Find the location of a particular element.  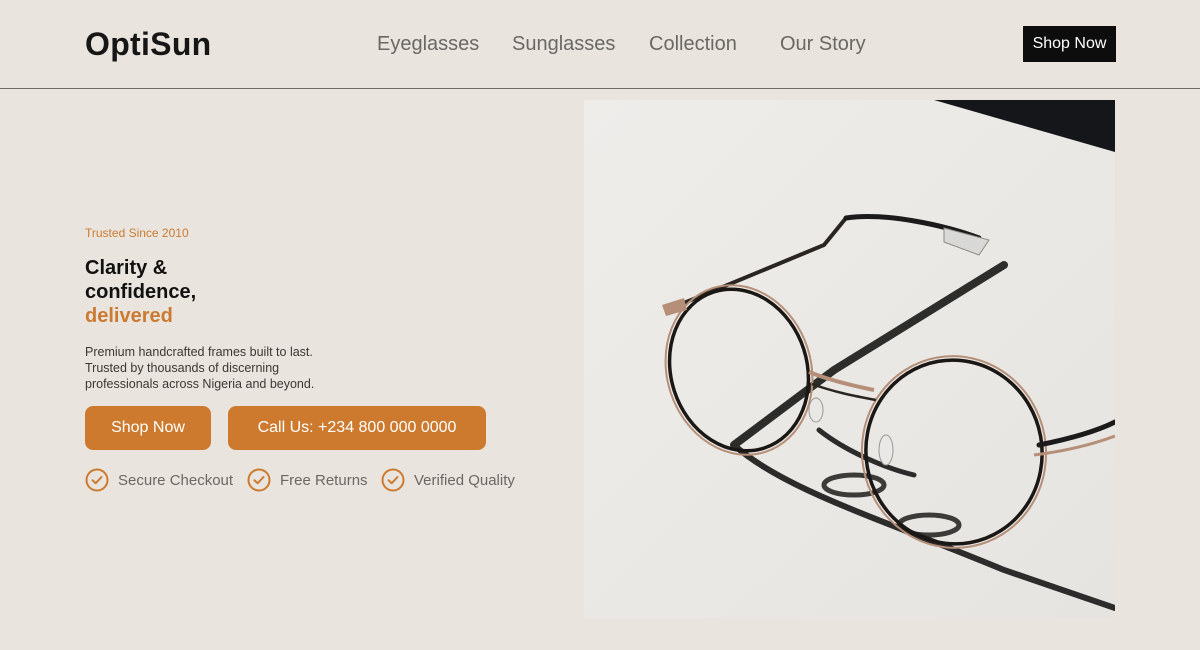

nav-item-sunglasses: Sunglasses is located at coordinates (563, 44).